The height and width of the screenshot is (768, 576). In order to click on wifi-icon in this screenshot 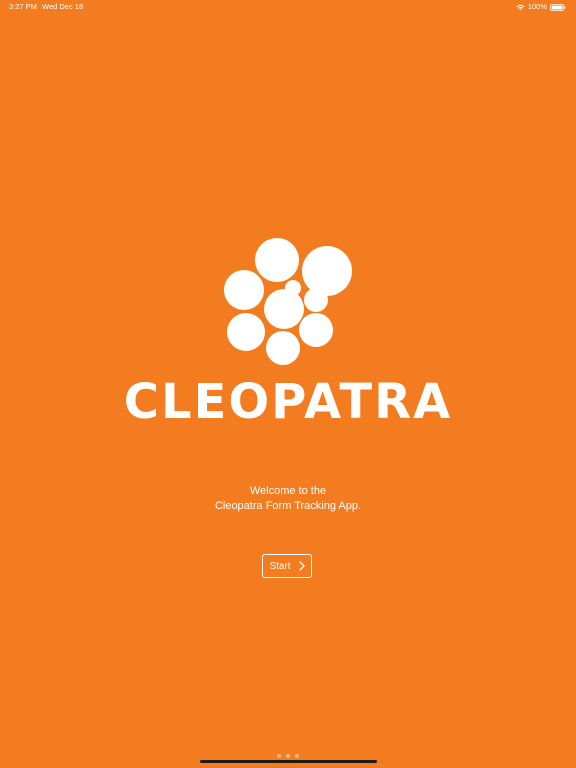, I will do `click(520, 7)`.